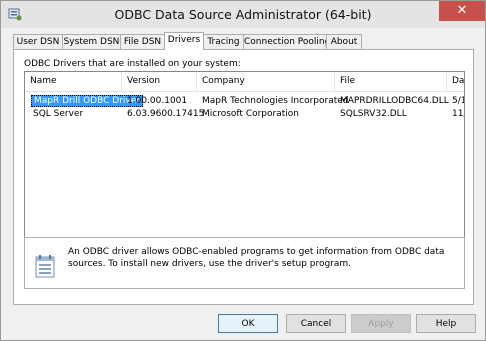 The height and width of the screenshot is (341, 486). What do you see at coordinates (344, 41) in the screenshot?
I see `tab-about: About` at bounding box center [344, 41].